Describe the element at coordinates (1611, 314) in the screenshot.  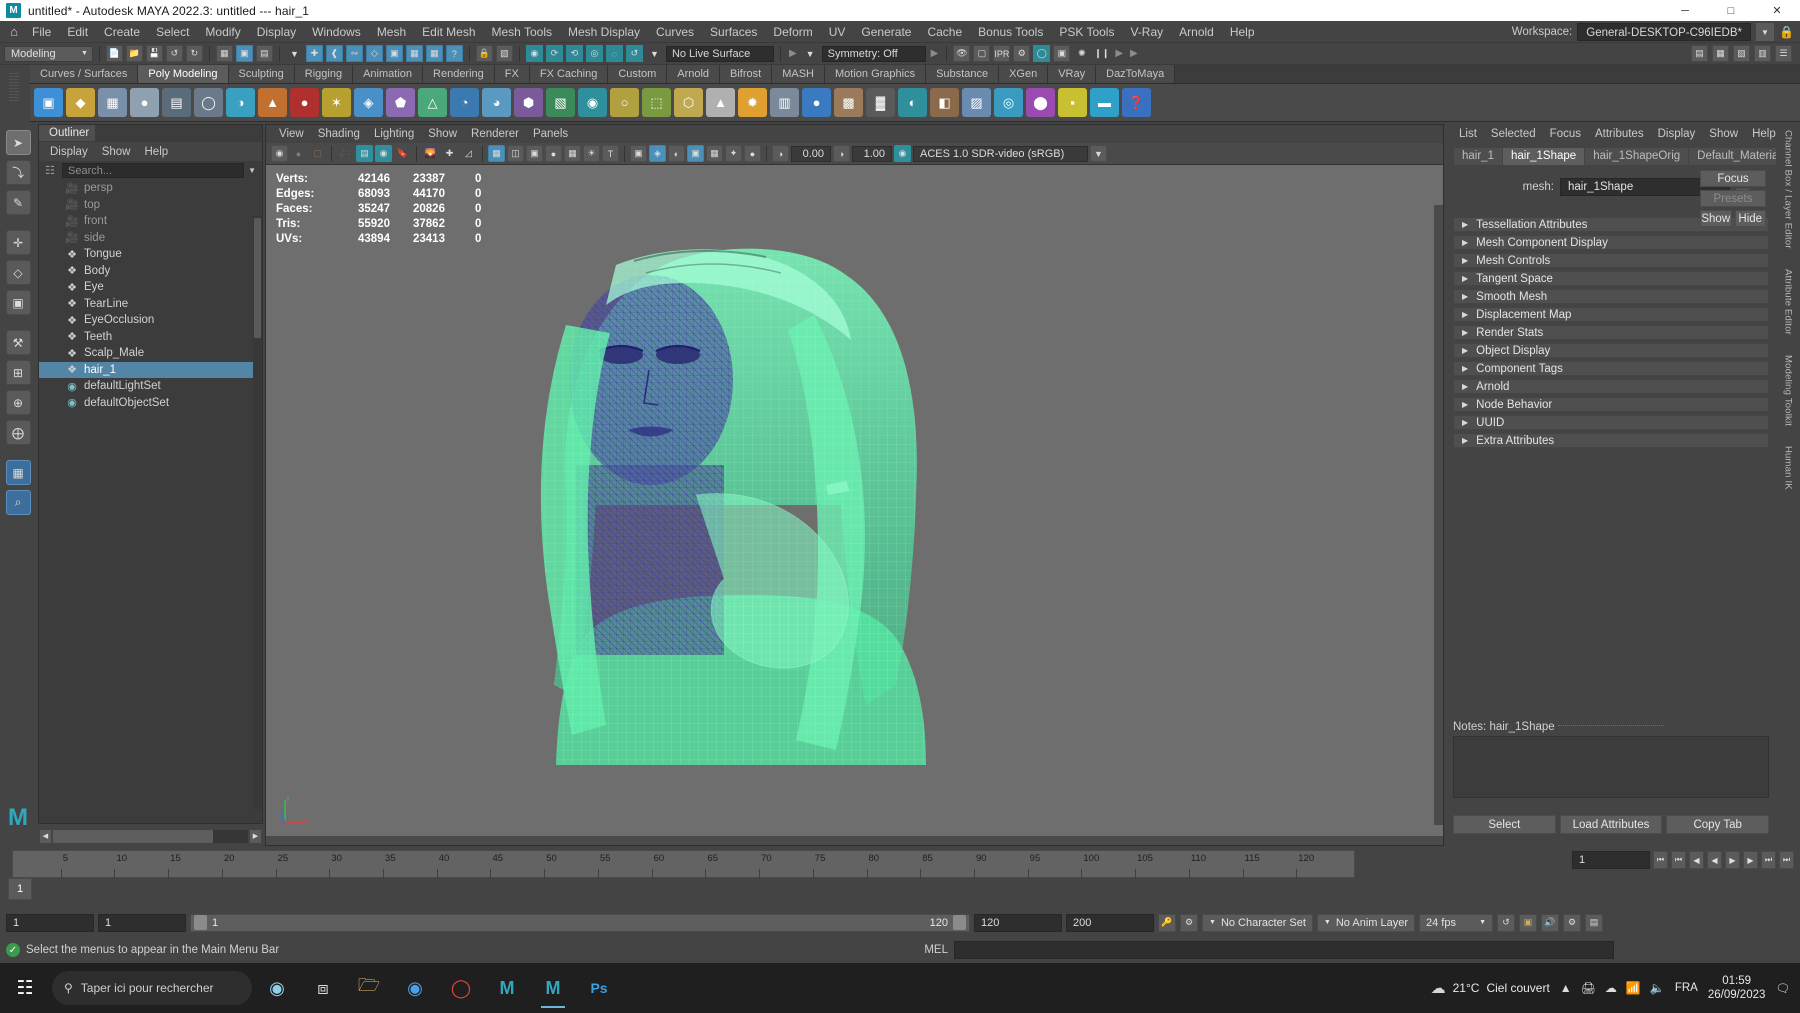
I see `ae-section-displacement-map: ▶ Displacement Map` at that location.